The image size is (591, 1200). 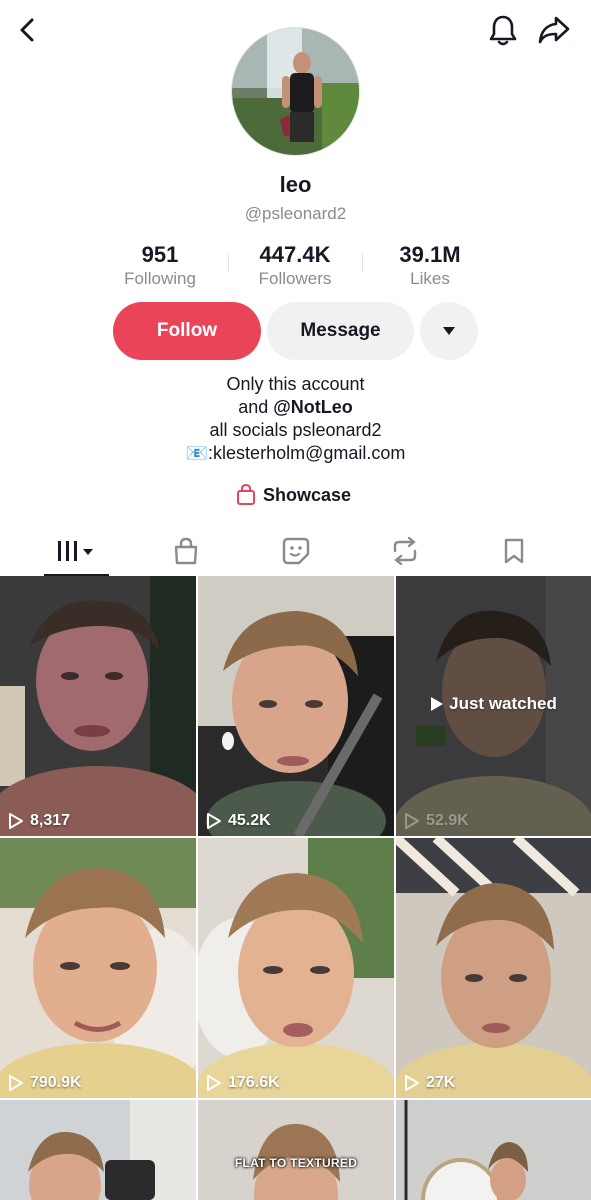 What do you see at coordinates (295, 384) in the screenshot?
I see `bio-line: Only this account` at bounding box center [295, 384].